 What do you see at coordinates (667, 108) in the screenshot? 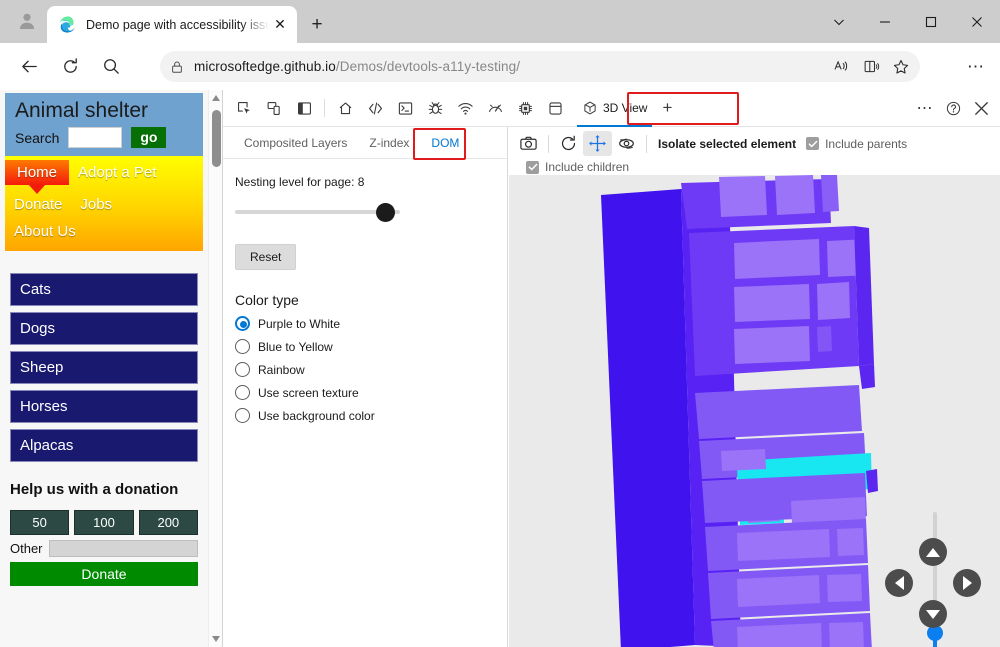
I see `add-panel-button: +` at bounding box center [667, 108].